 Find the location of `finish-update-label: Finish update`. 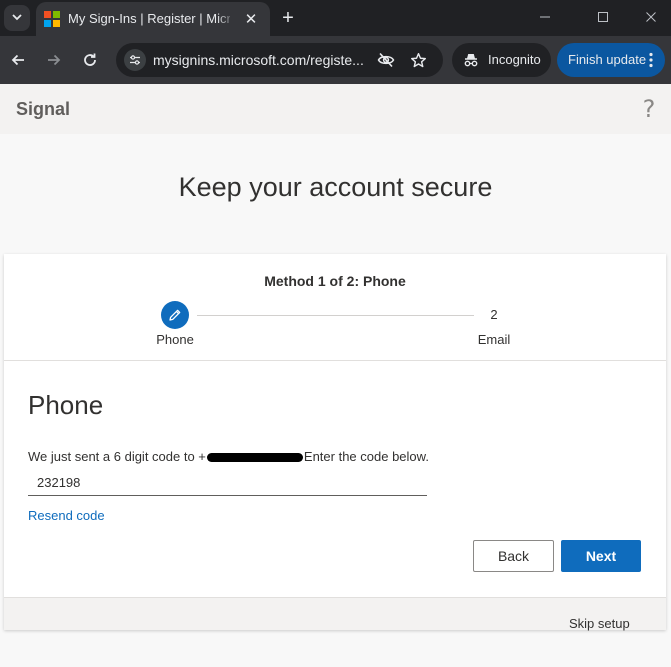

finish-update-label: Finish update is located at coordinates (607, 59).